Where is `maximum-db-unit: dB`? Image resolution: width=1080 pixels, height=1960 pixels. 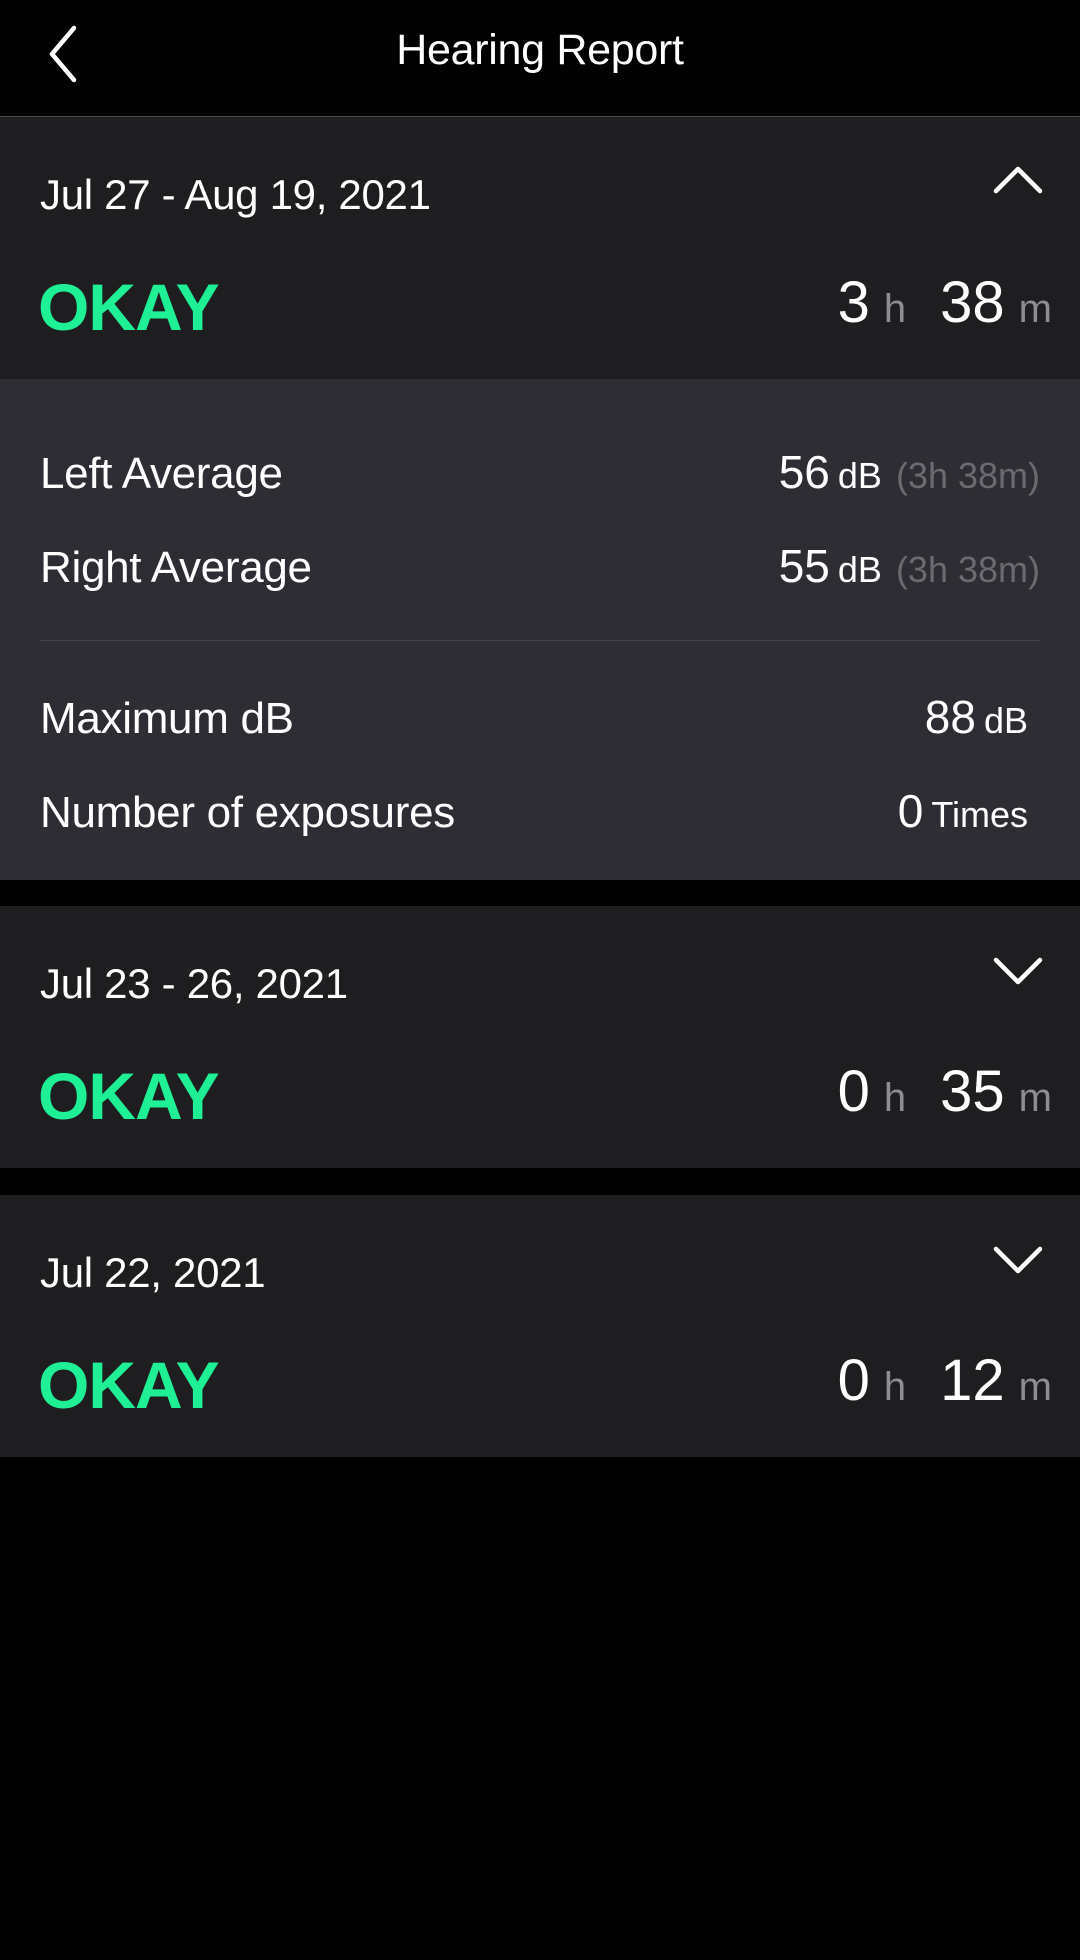 maximum-db-unit: dB is located at coordinates (1005, 720).